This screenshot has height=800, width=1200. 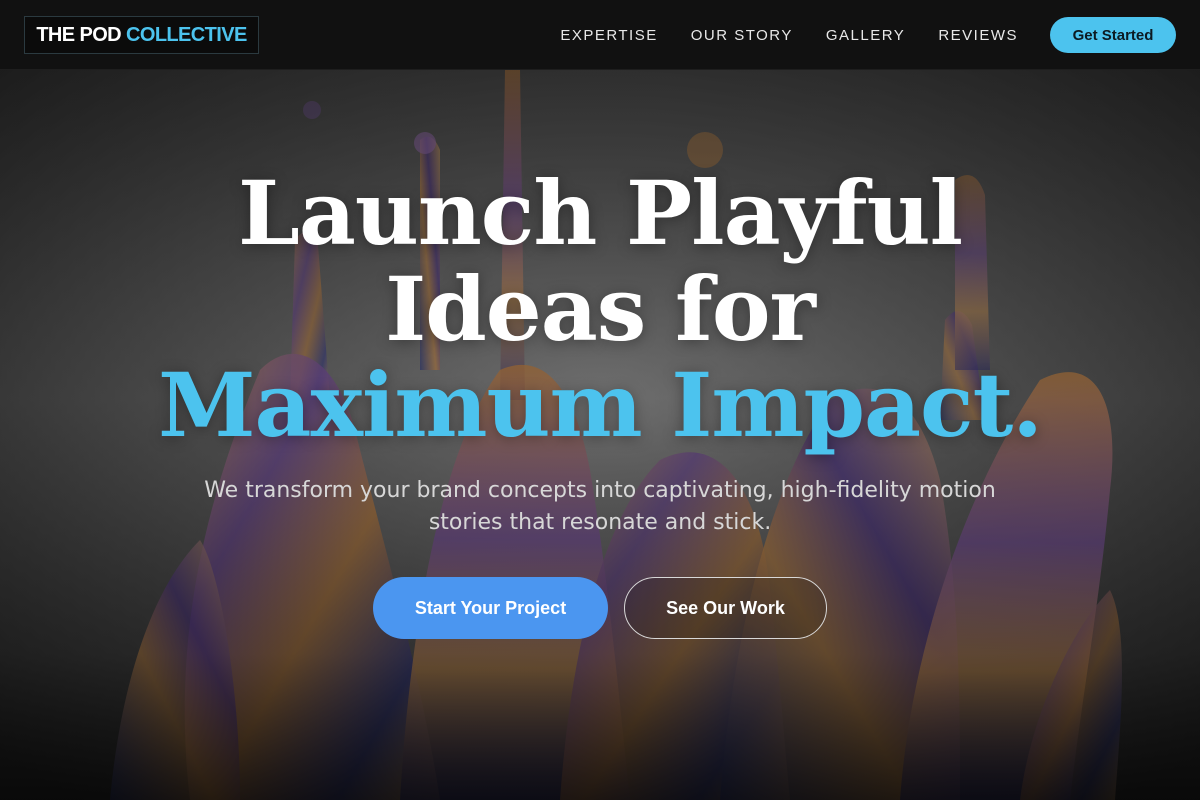 I want to click on headline-accent: Maximum Impact., so click(x=600, y=405).